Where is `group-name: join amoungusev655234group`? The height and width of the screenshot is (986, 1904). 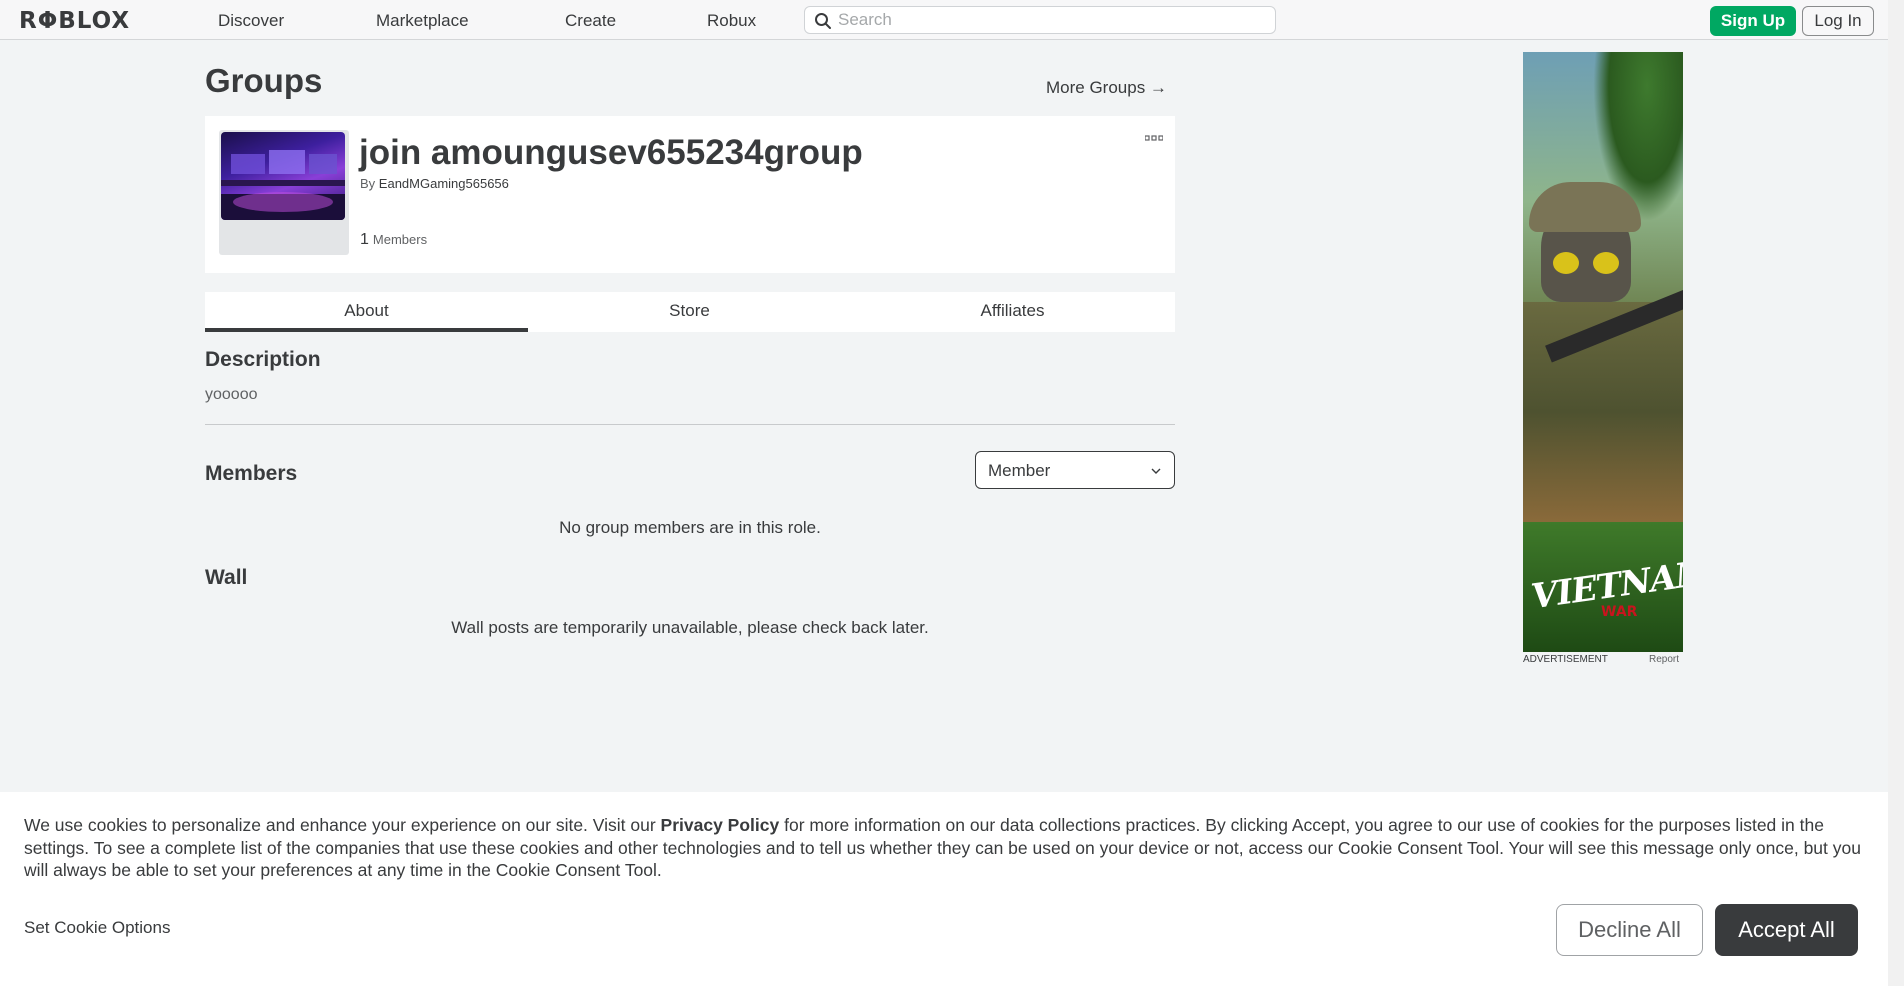
group-name: join amoungusev655234group is located at coordinates (611, 152).